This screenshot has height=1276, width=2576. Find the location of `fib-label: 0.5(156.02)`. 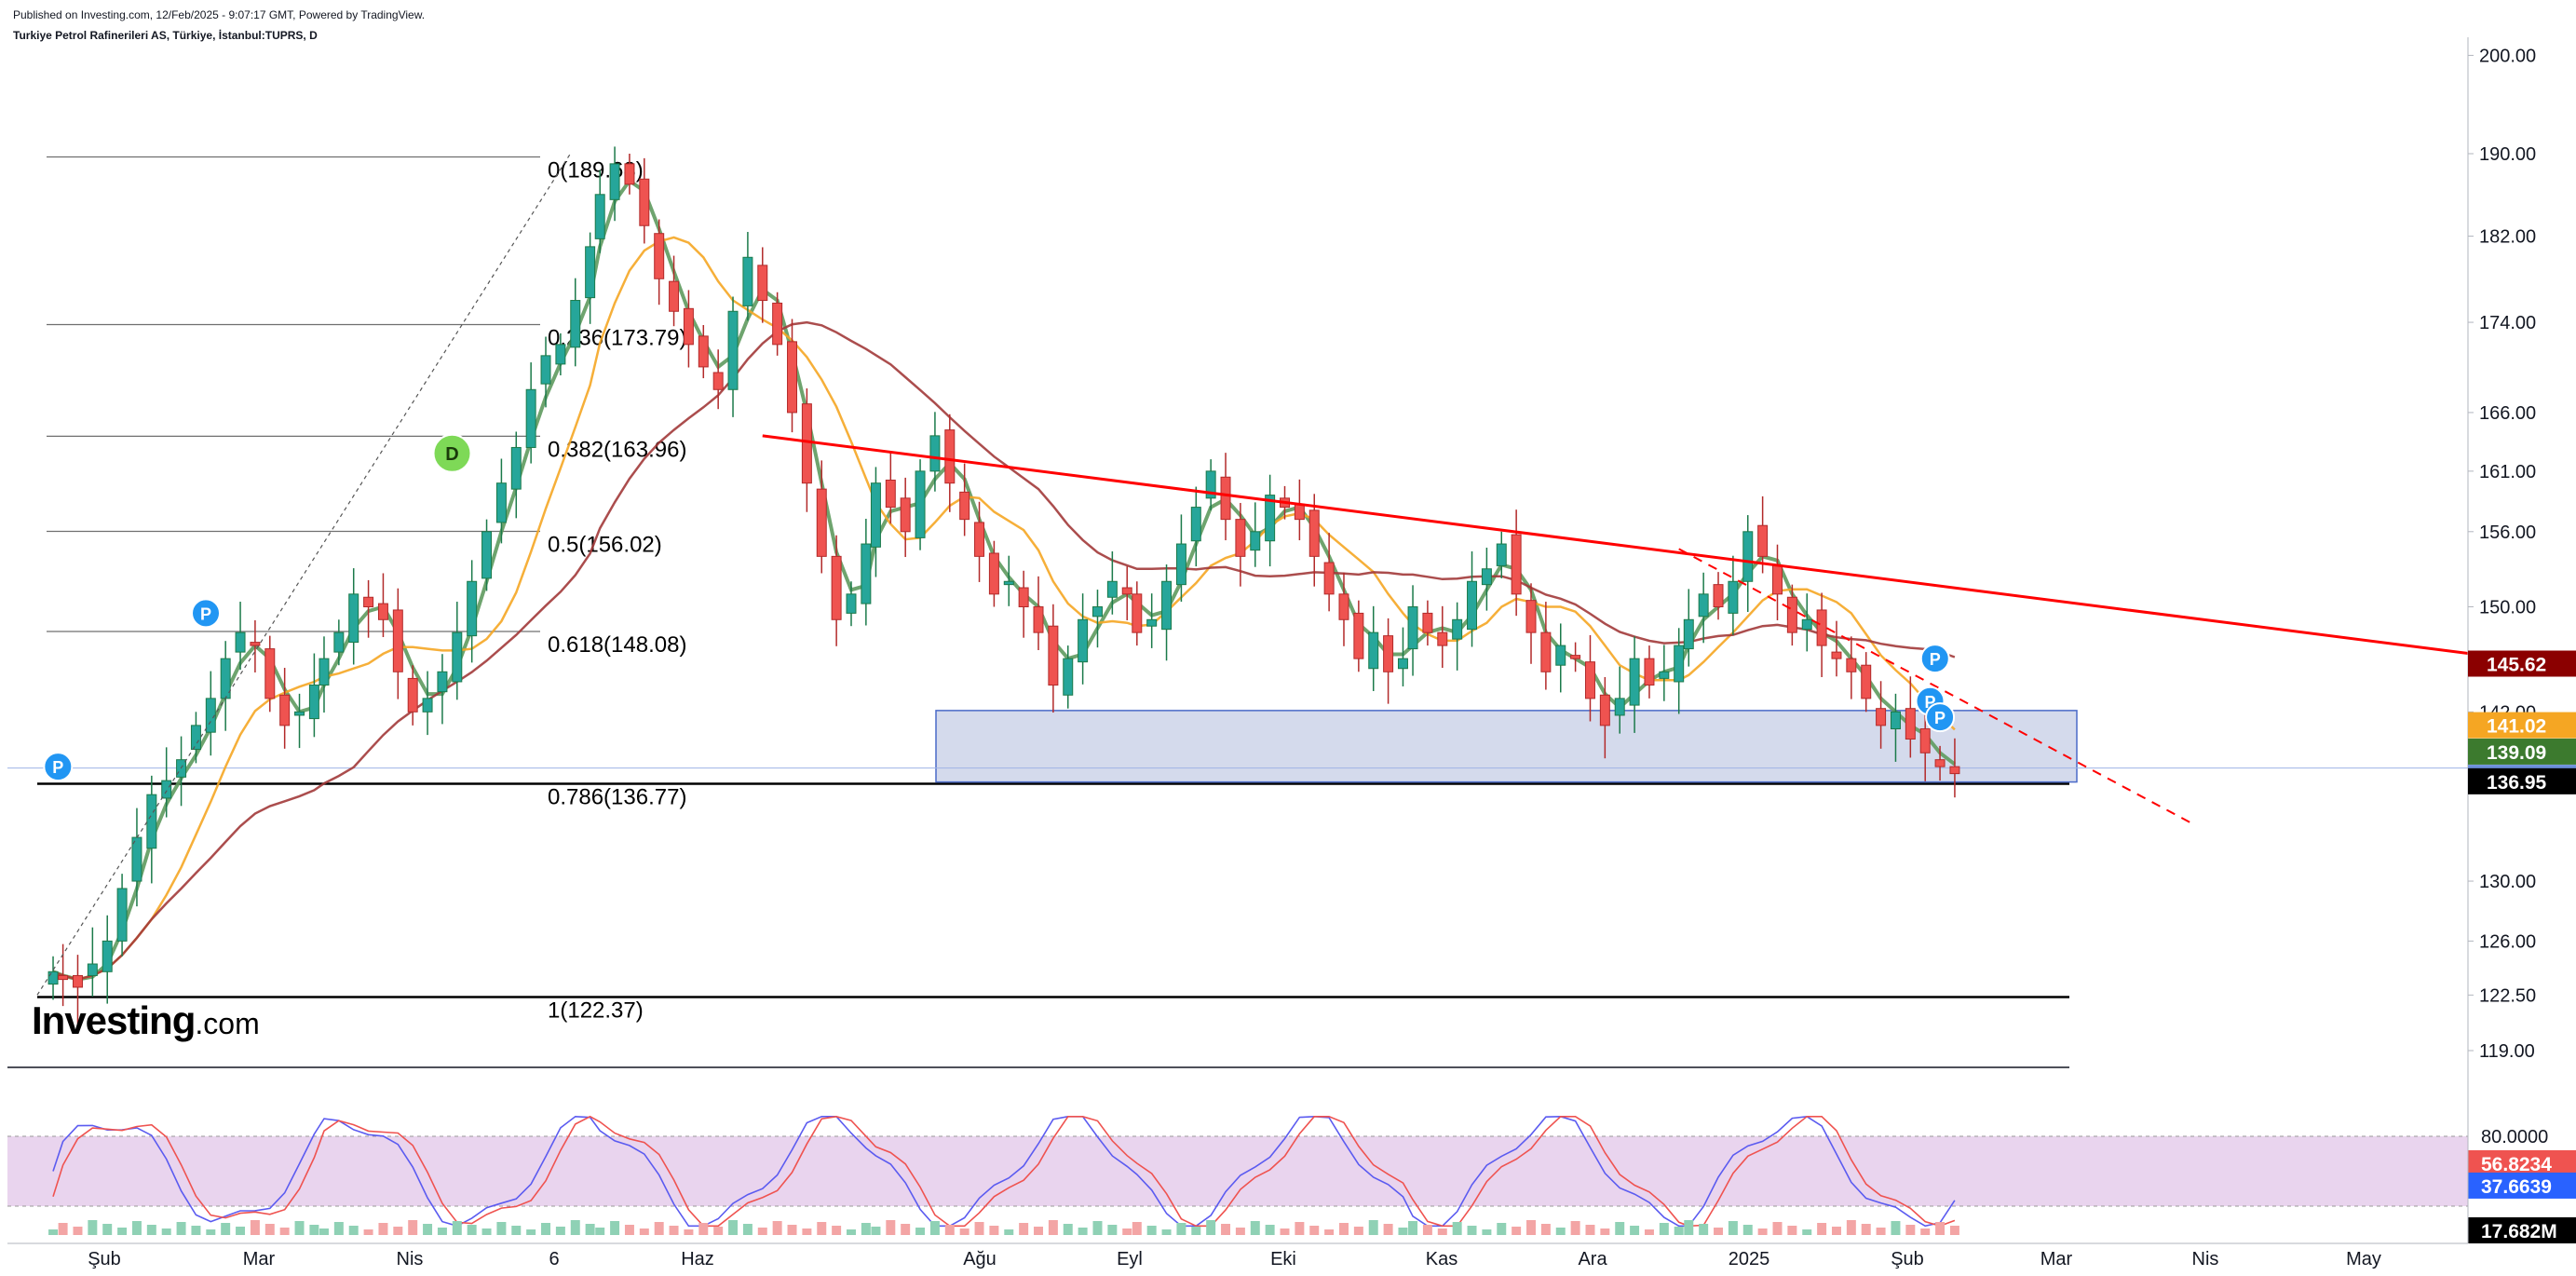

fib-label: 0.5(156.02) is located at coordinates (605, 545).